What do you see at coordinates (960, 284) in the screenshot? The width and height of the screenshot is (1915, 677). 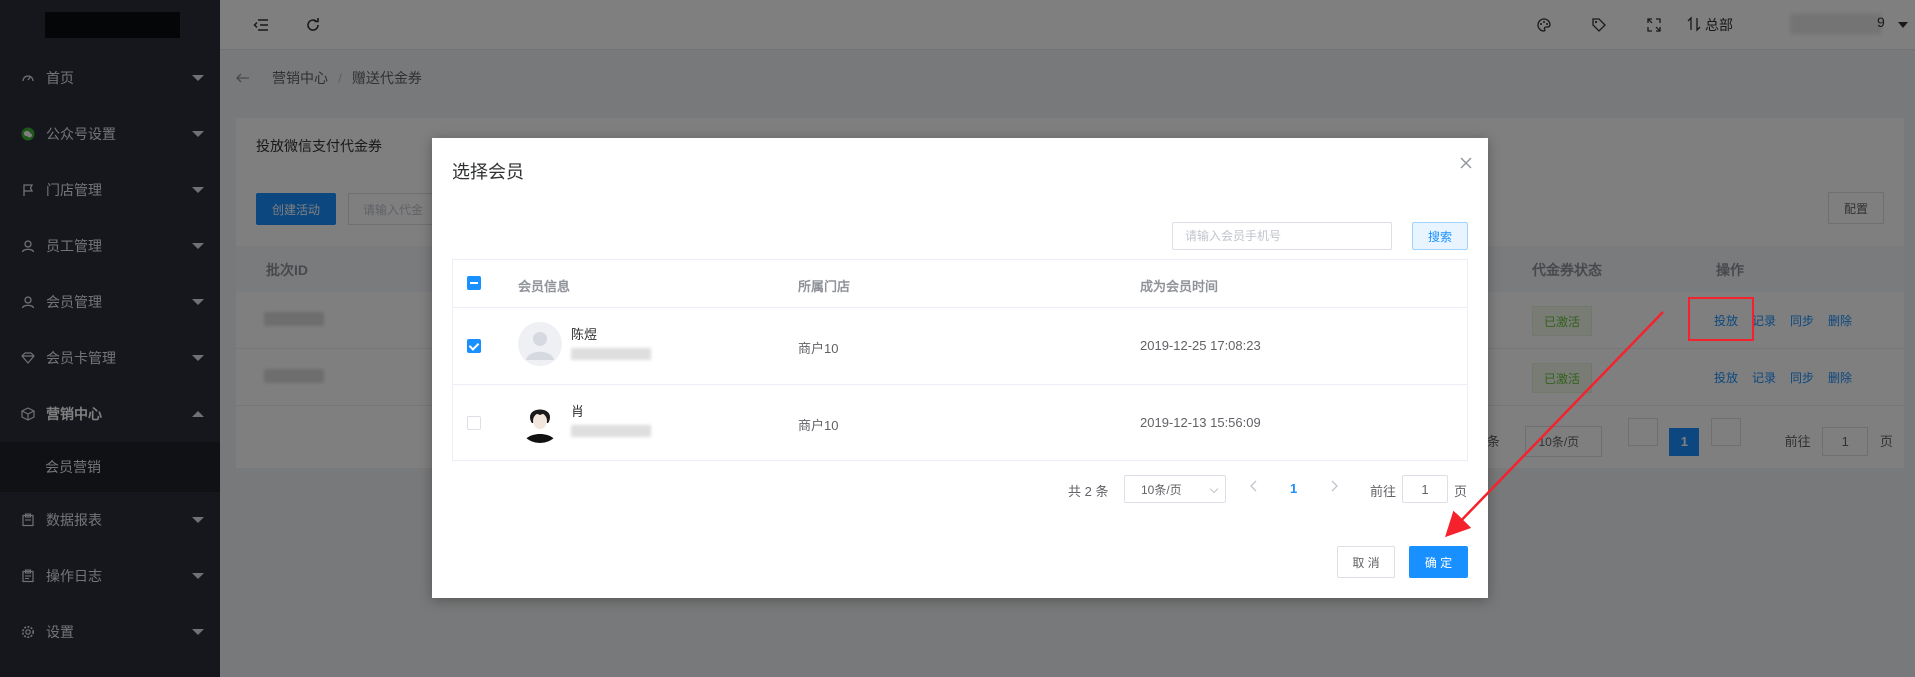 I see `member-table-header: 会员信息 所属门店 成为会员时间` at bounding box center [960, 284].